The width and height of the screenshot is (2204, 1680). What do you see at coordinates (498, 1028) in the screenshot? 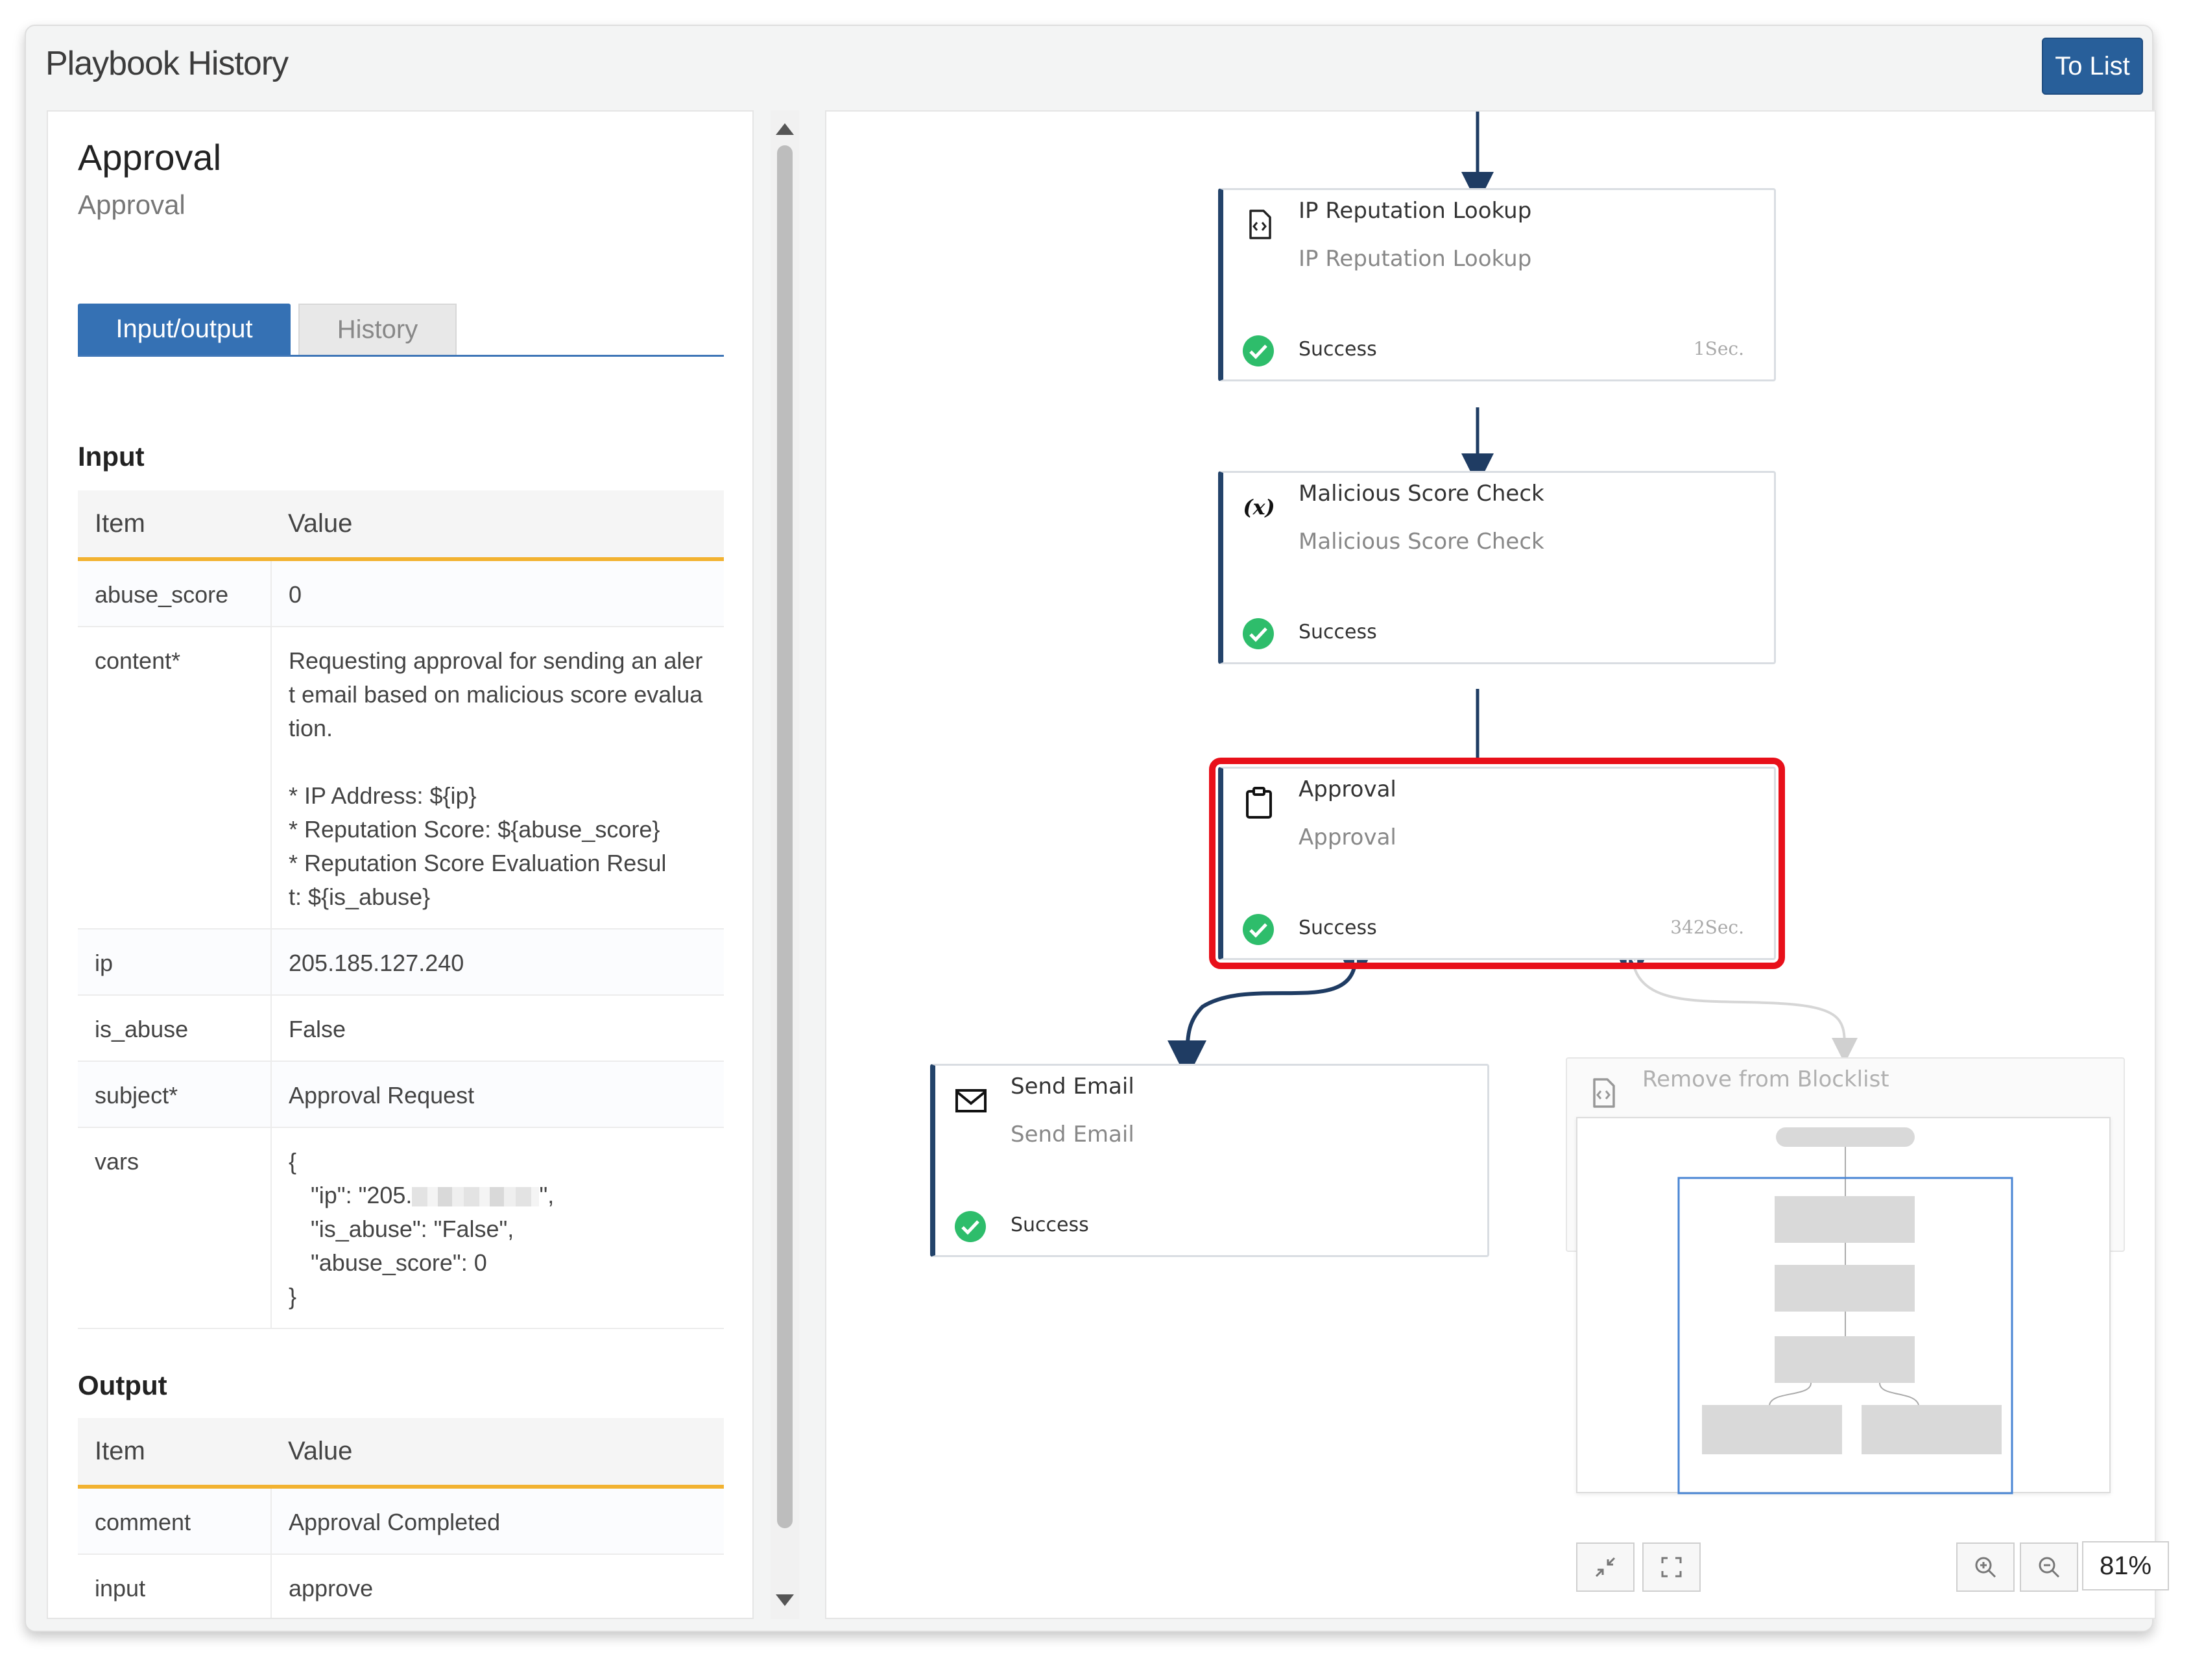
I see `value-cell: False` at bounding box center [498, 1028].